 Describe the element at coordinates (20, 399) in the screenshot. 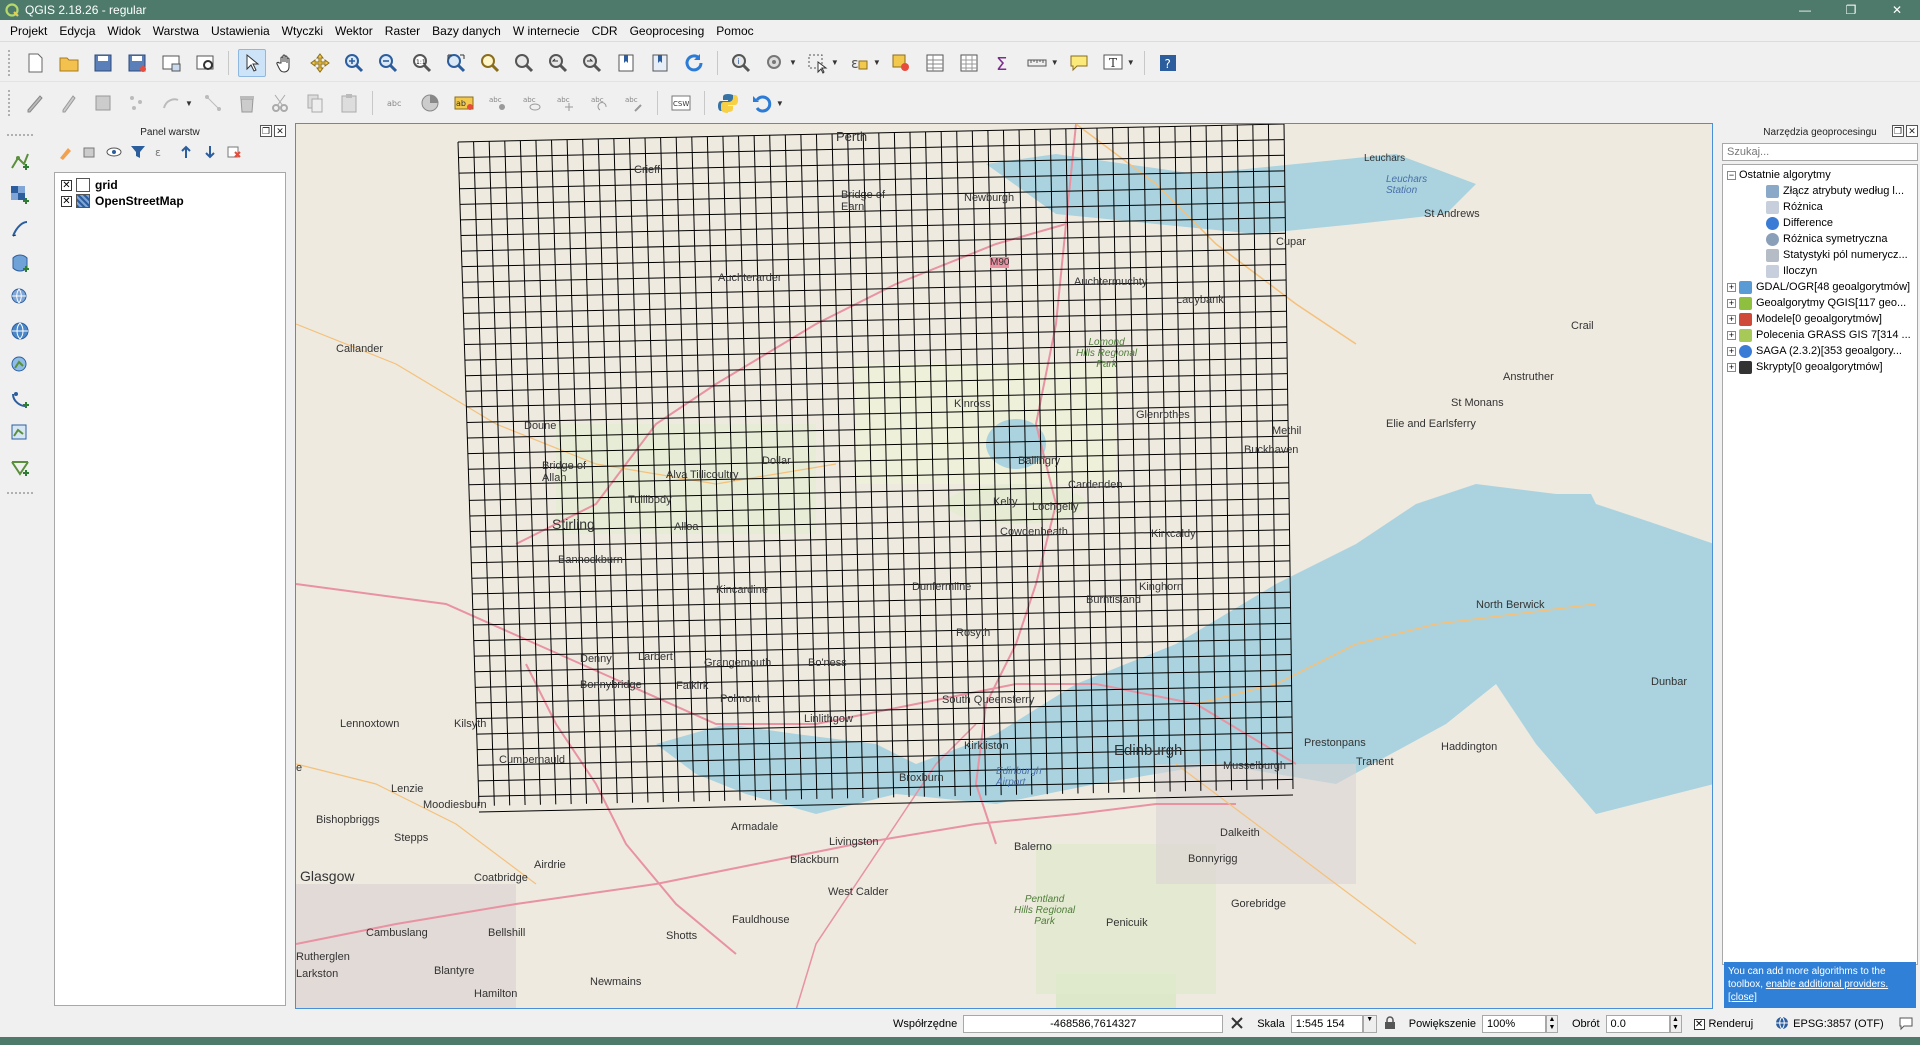

I see `add-virtual-layer-icon` at that location.